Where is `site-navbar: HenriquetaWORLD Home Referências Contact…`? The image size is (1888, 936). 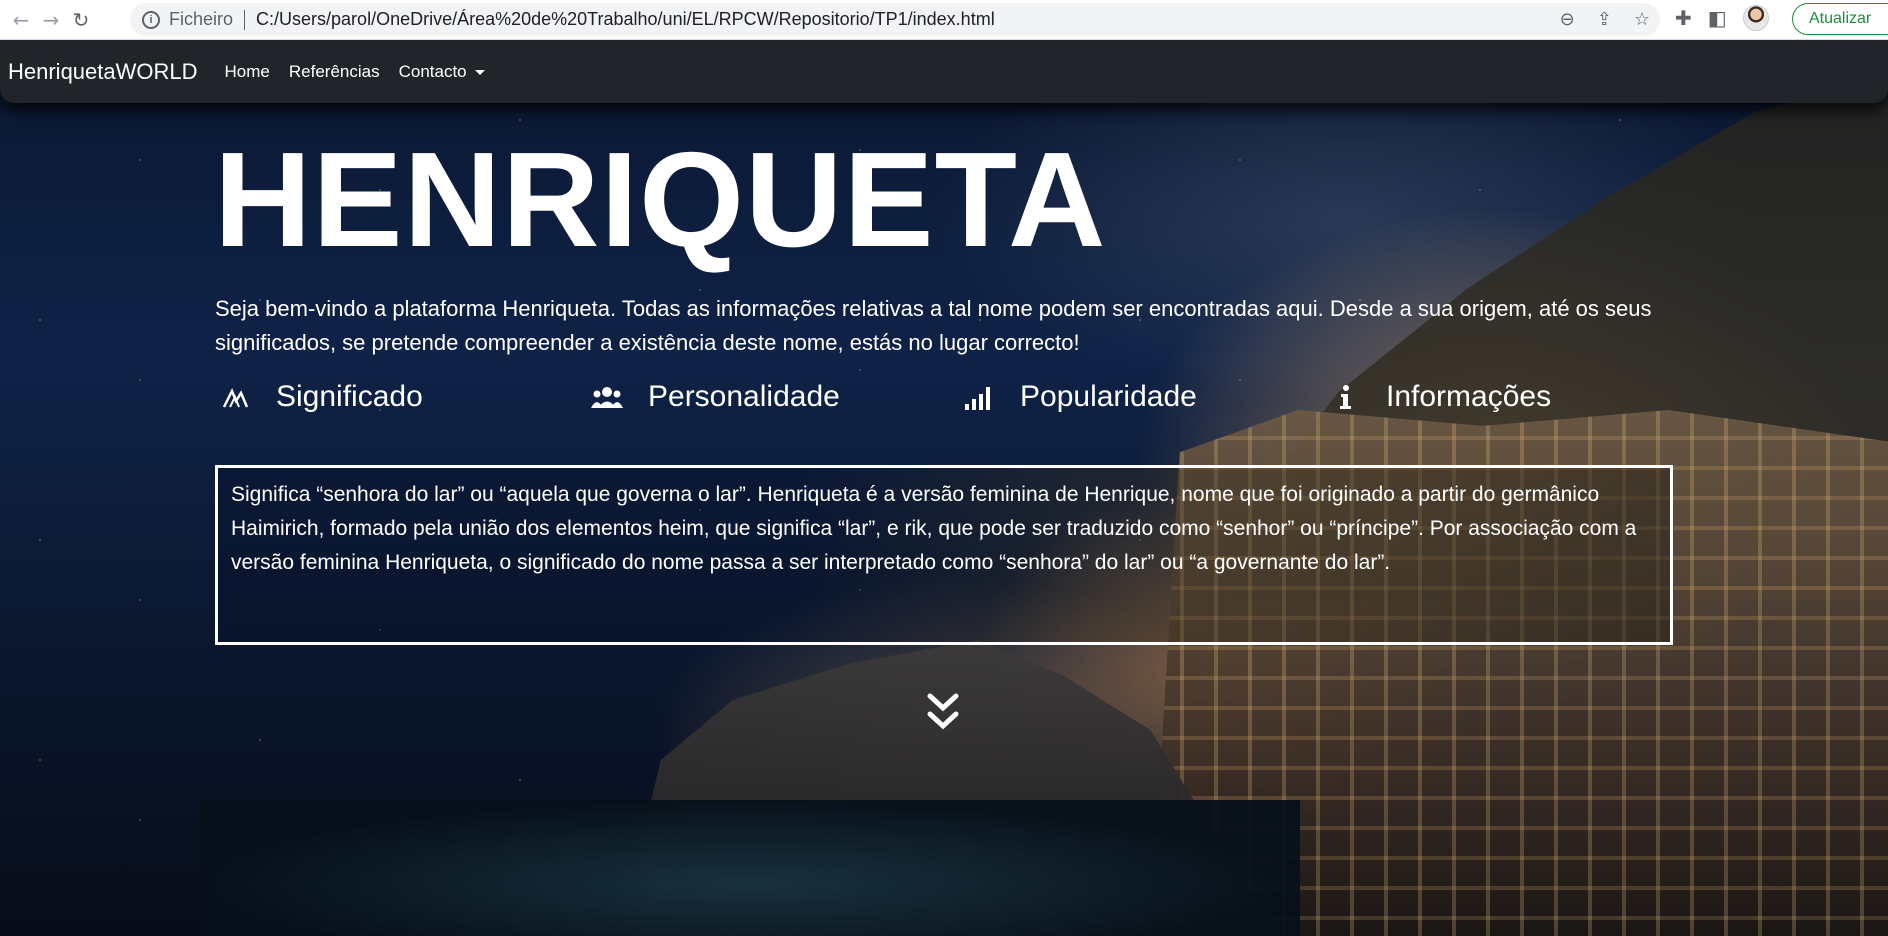 site-navbar: HenriquetaWORLD Home Referências Contact… is located at coordinates (944, 71).